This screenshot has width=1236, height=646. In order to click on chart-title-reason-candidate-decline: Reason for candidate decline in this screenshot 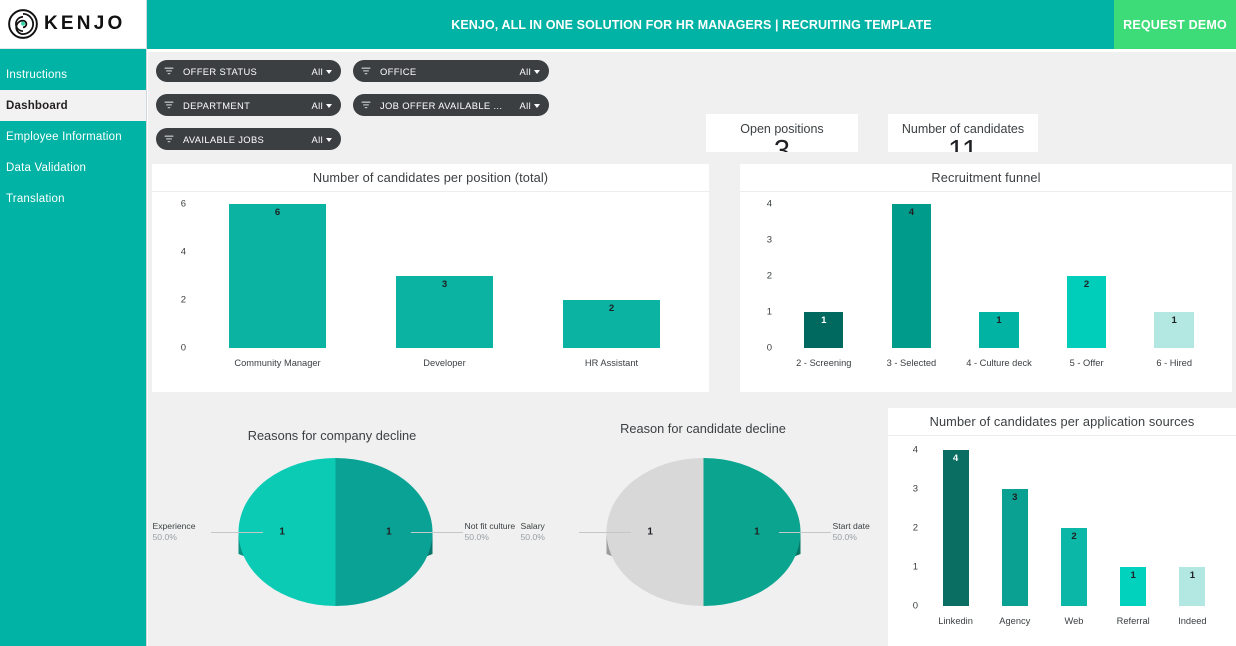, I will do `click(703, 428)`.